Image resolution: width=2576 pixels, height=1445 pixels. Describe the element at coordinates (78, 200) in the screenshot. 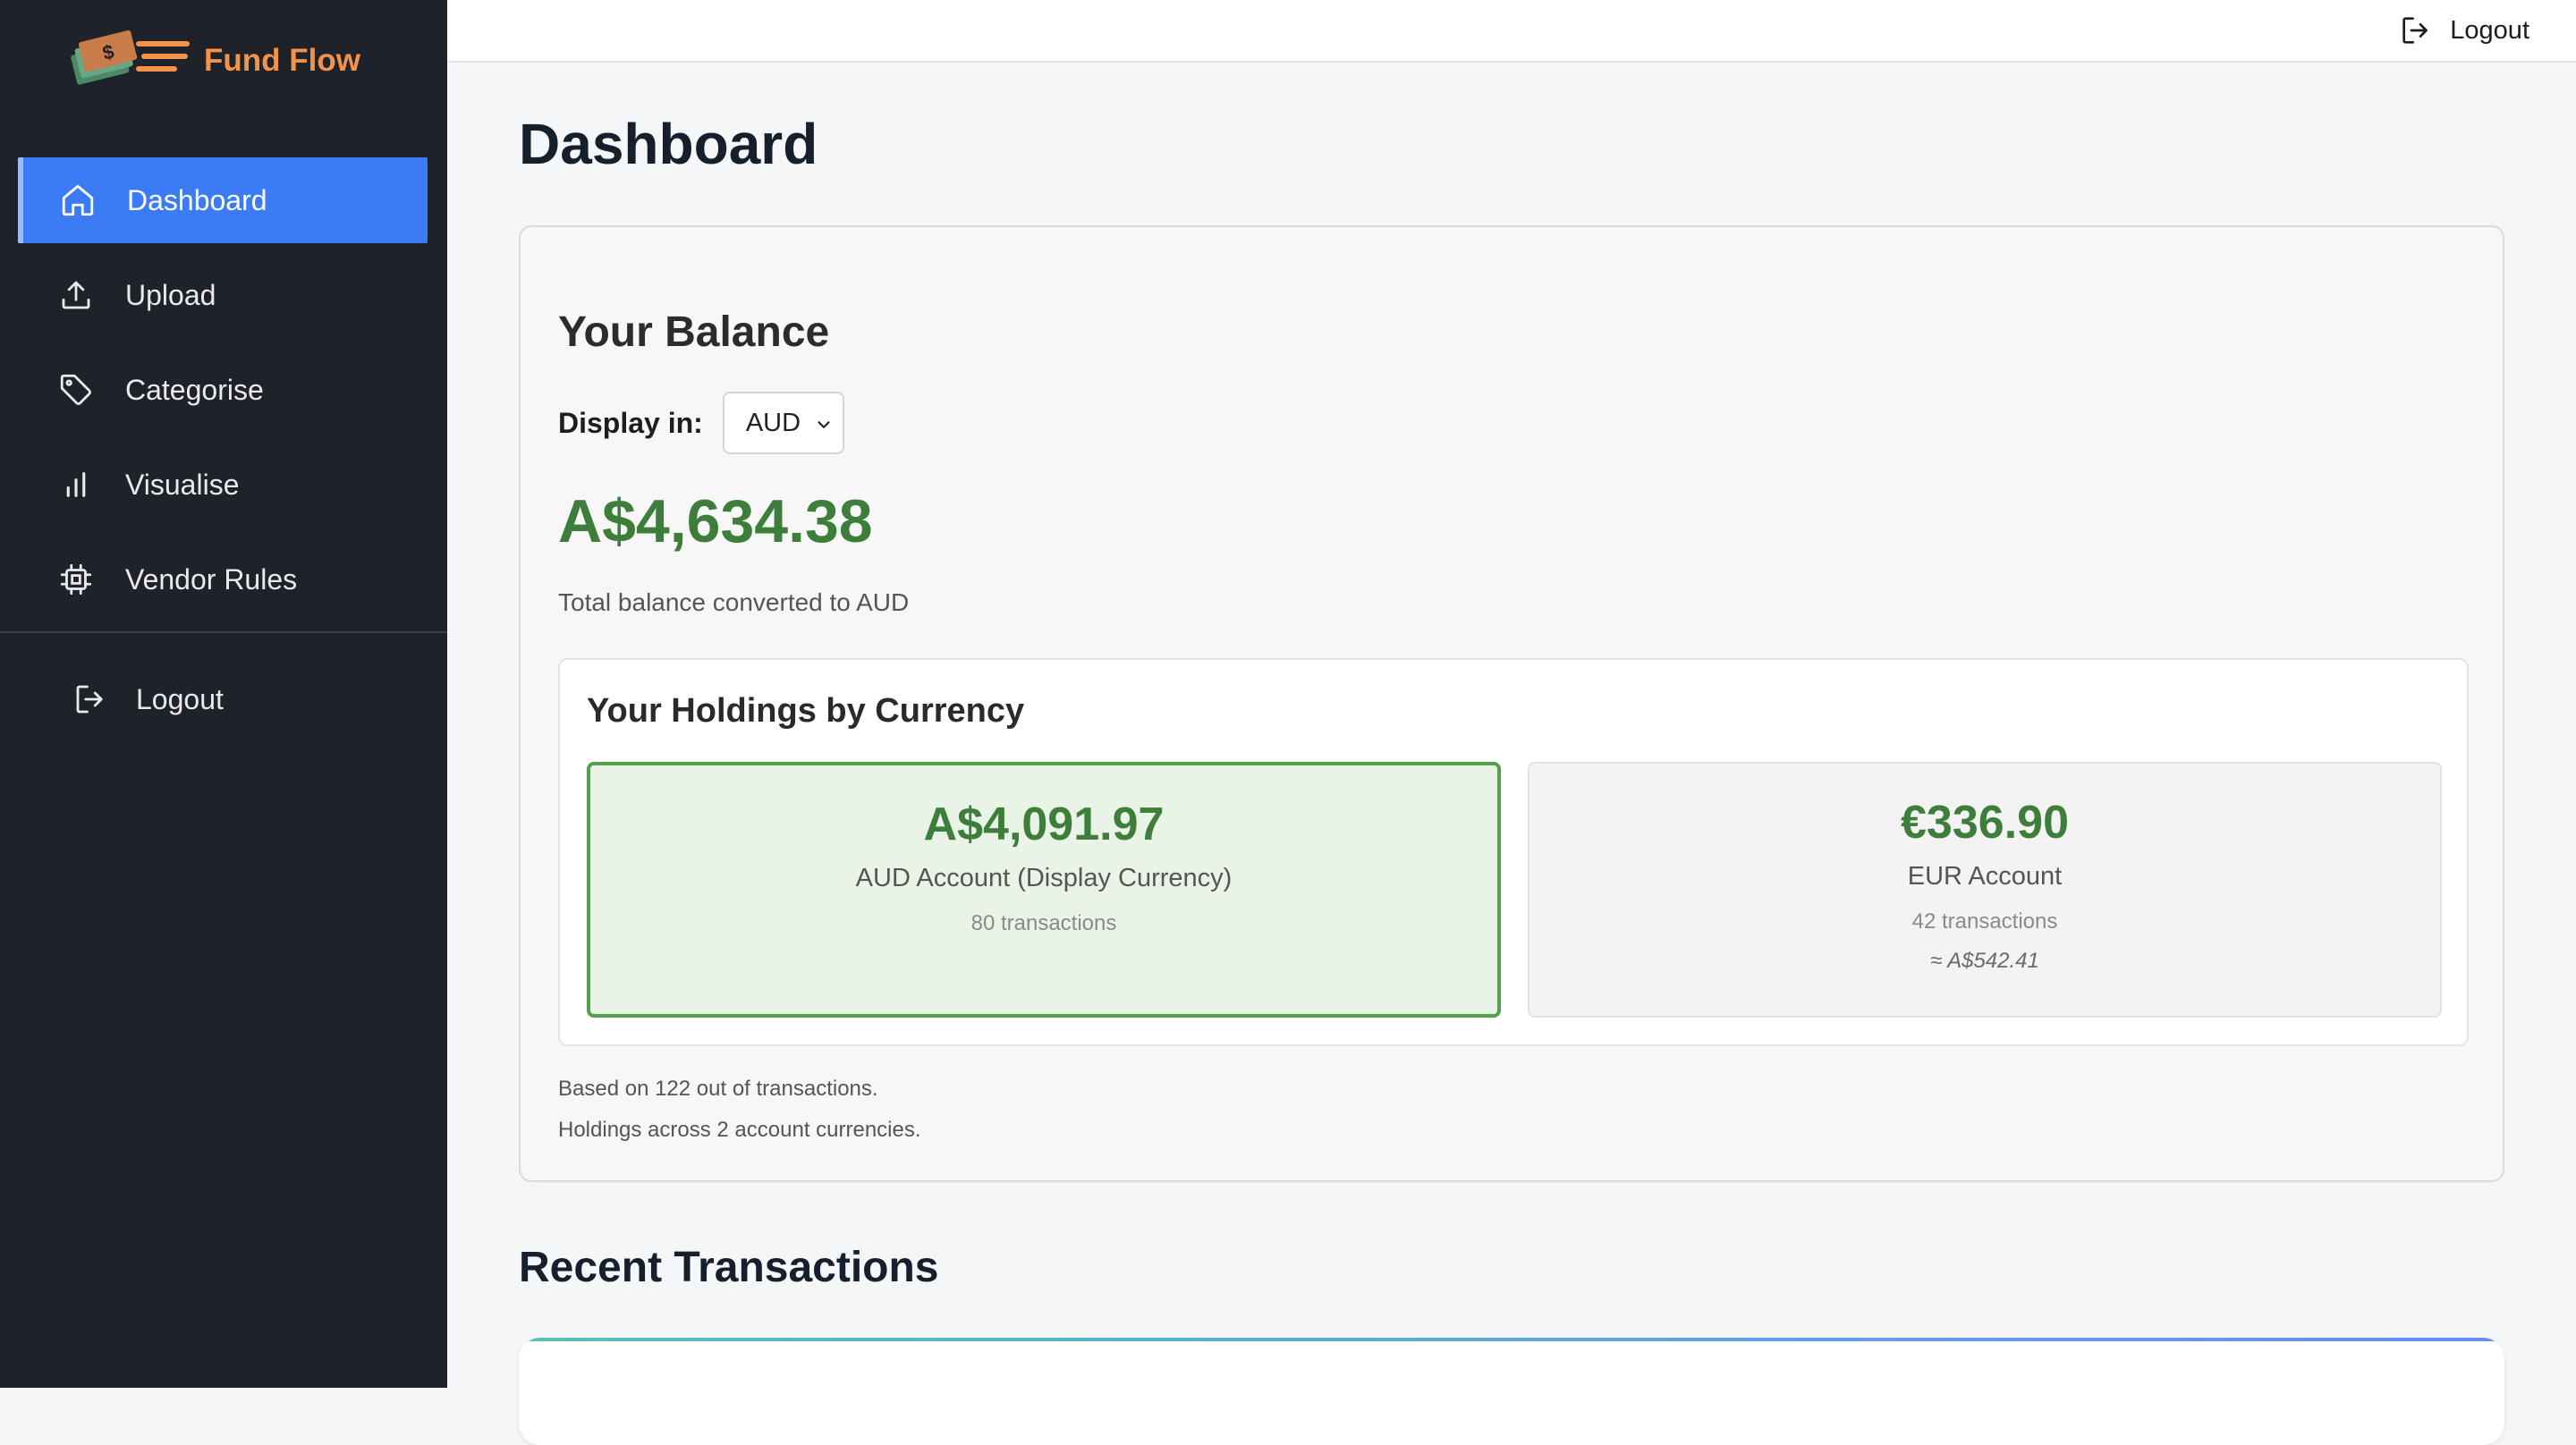

I see `home-icon` at that location.